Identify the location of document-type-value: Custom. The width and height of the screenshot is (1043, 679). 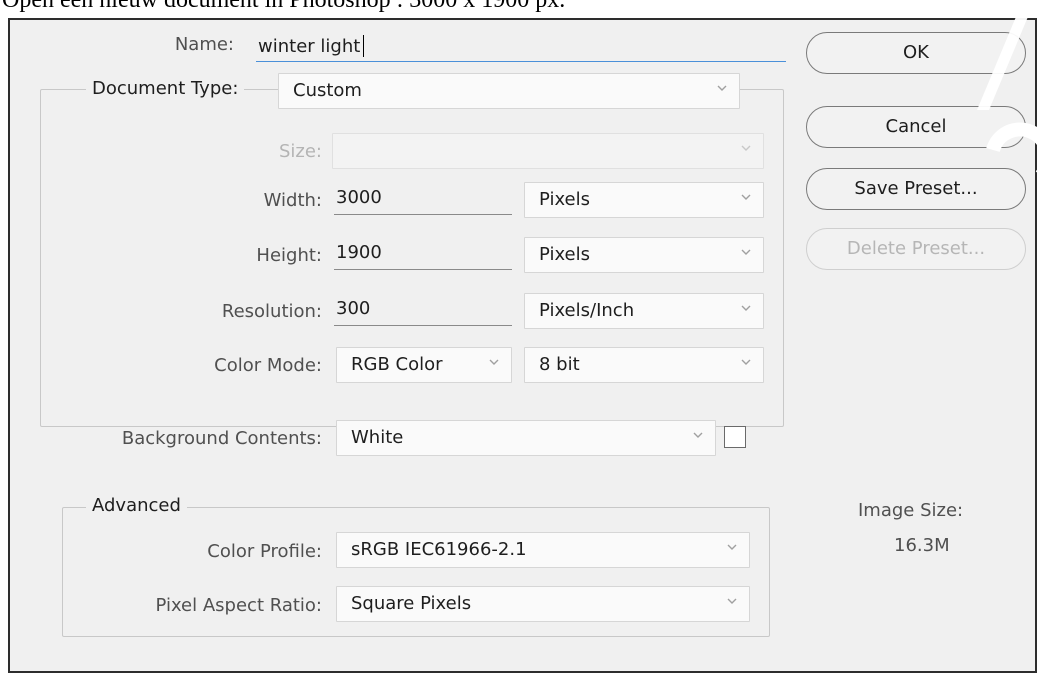
(327, 90).